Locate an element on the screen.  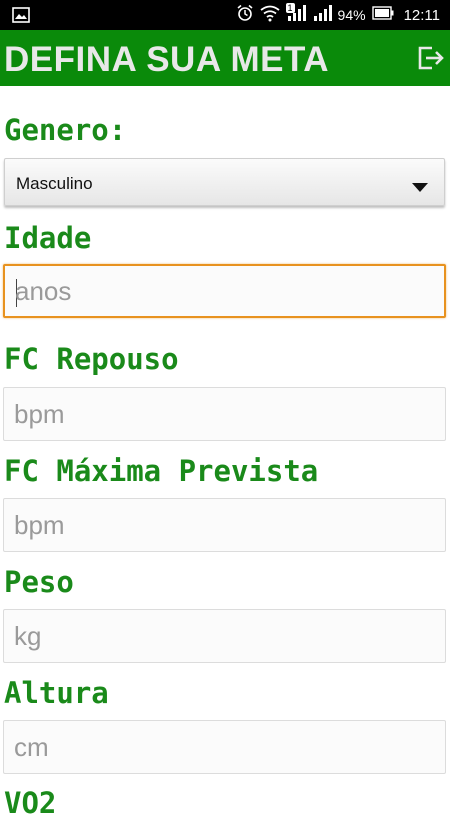
status-bar: 1 94% 12:11 is located at coordinates (225, 15).